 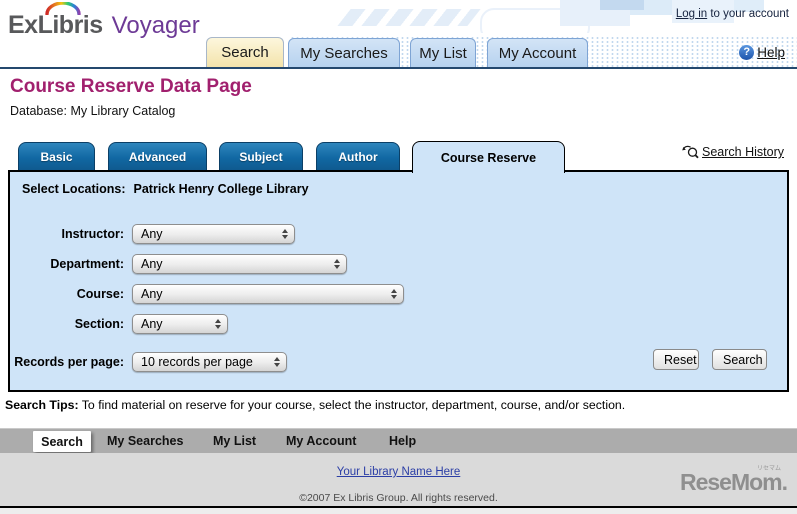 I want to click on search-tips-label: Search Tips:, so click(x=42, y=405).